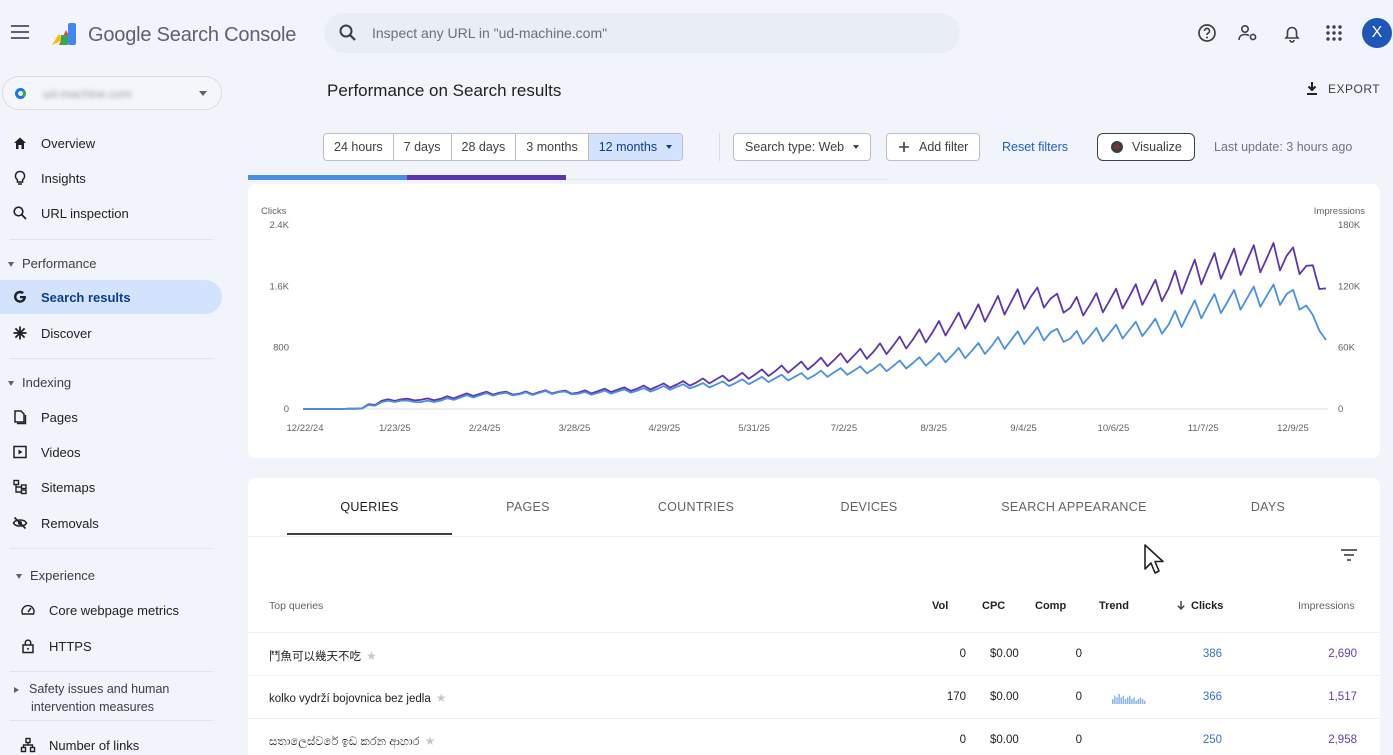  What do you see at coordinates (486, 177) in the screenshot?
I see `metric-impressions-indicator` at bounding box center [486, 177].